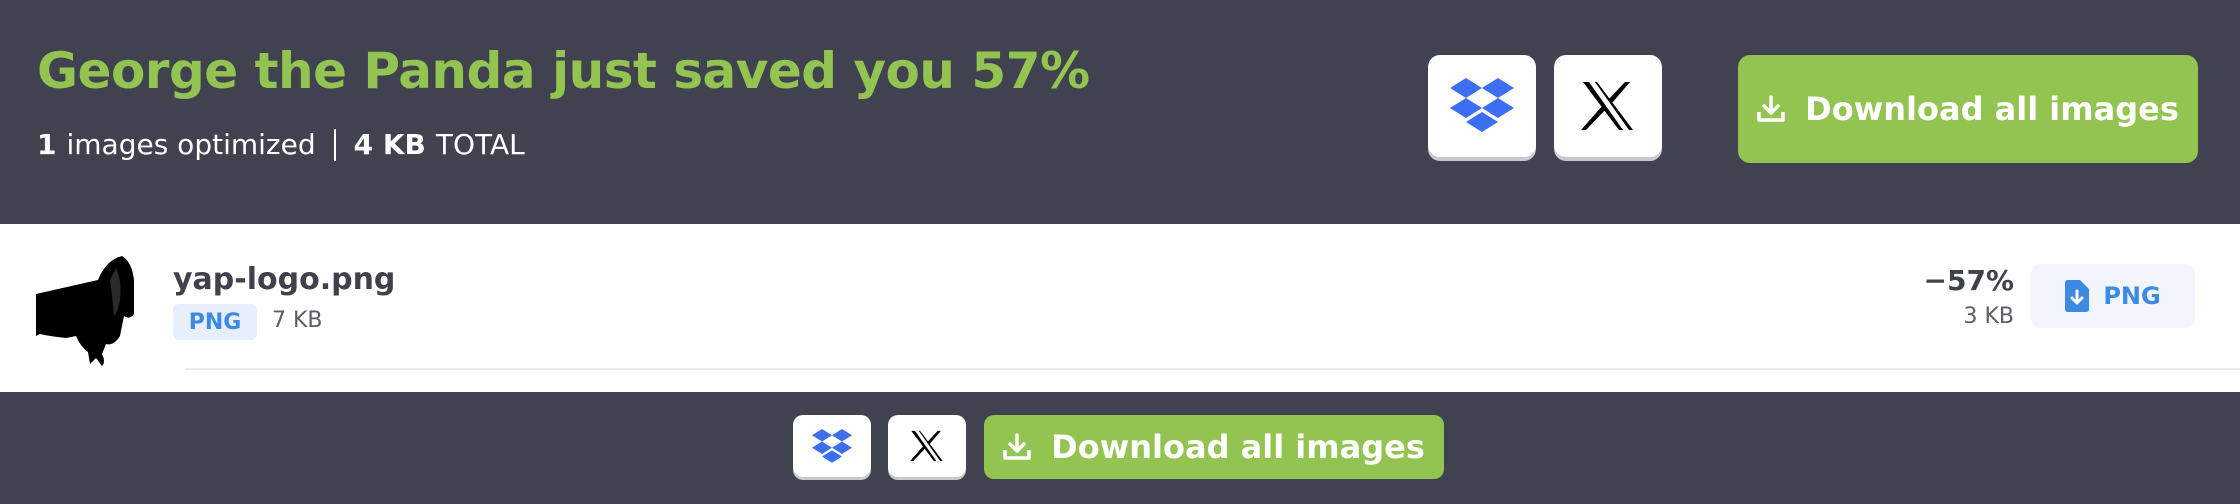  Describe the element at coordinates (85, 311) in the screenshot. I see `image-thumbnail` at that location.